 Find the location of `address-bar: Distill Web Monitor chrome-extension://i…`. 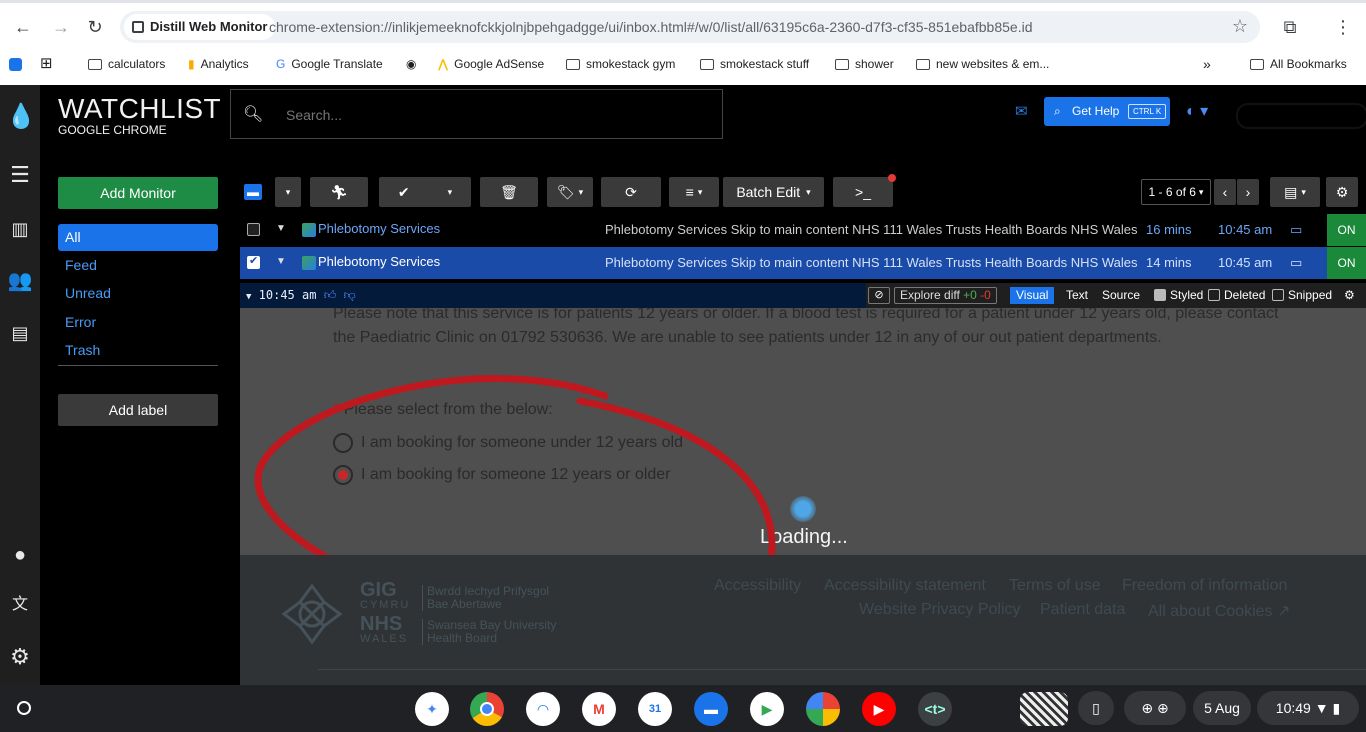

address-bar: Distill Web Monitor chrome-extension://i… is located at coordinates (690, 27).